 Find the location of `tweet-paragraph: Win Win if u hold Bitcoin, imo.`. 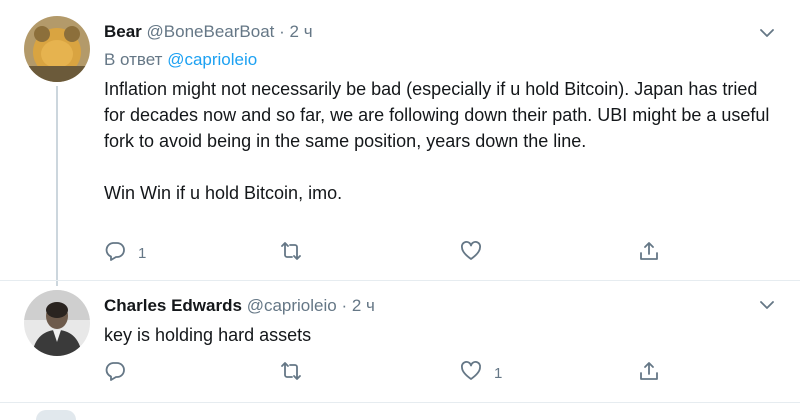

tweet-paragraph: Win Win if u hold Bitcoin, imo. is located at coordinates (223, 193).